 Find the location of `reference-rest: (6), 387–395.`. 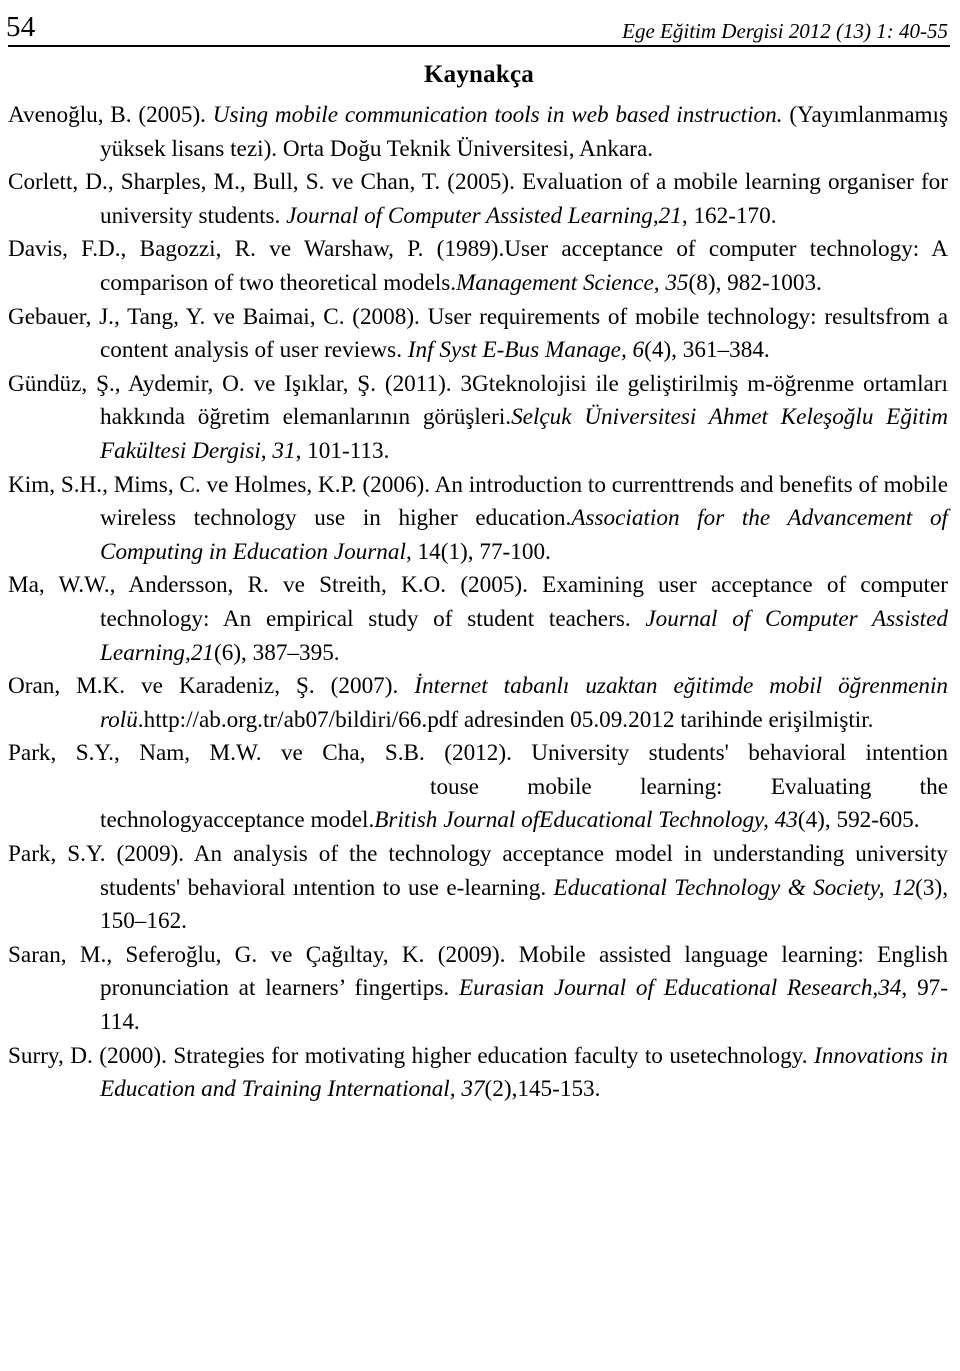

reference-rest: (6), 387–395. is located at coordinates (277, 652).